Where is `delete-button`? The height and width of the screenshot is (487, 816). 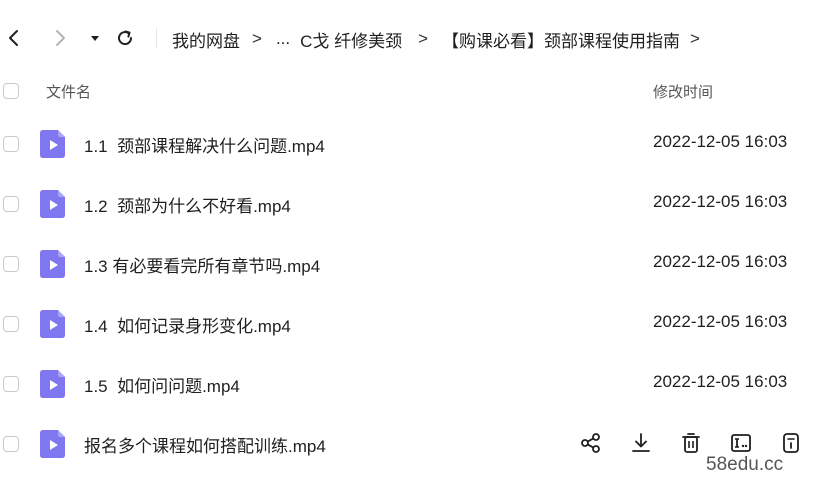 delete-button is located at coordinates (691, 443).